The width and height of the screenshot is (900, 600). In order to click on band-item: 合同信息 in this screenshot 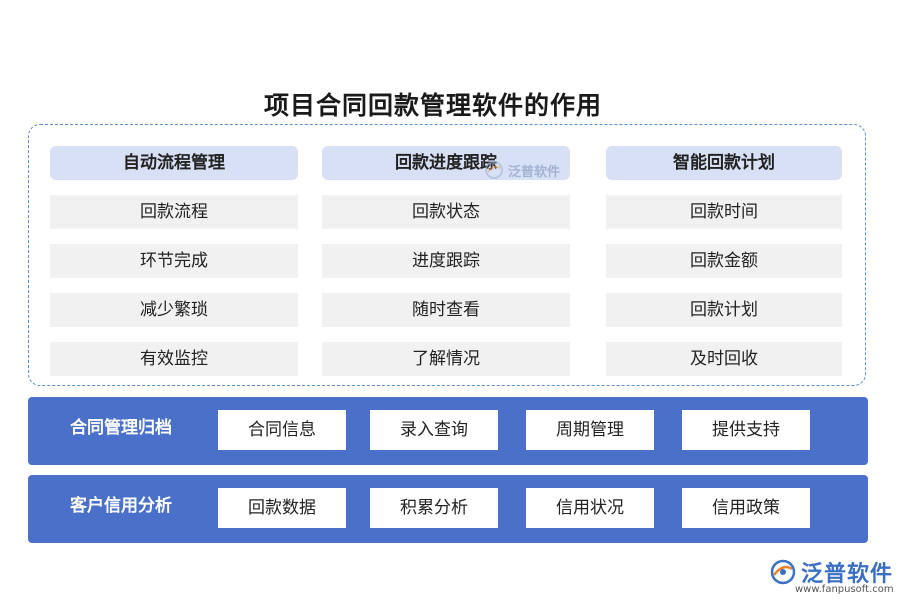, I will do `click(282, 430)`.